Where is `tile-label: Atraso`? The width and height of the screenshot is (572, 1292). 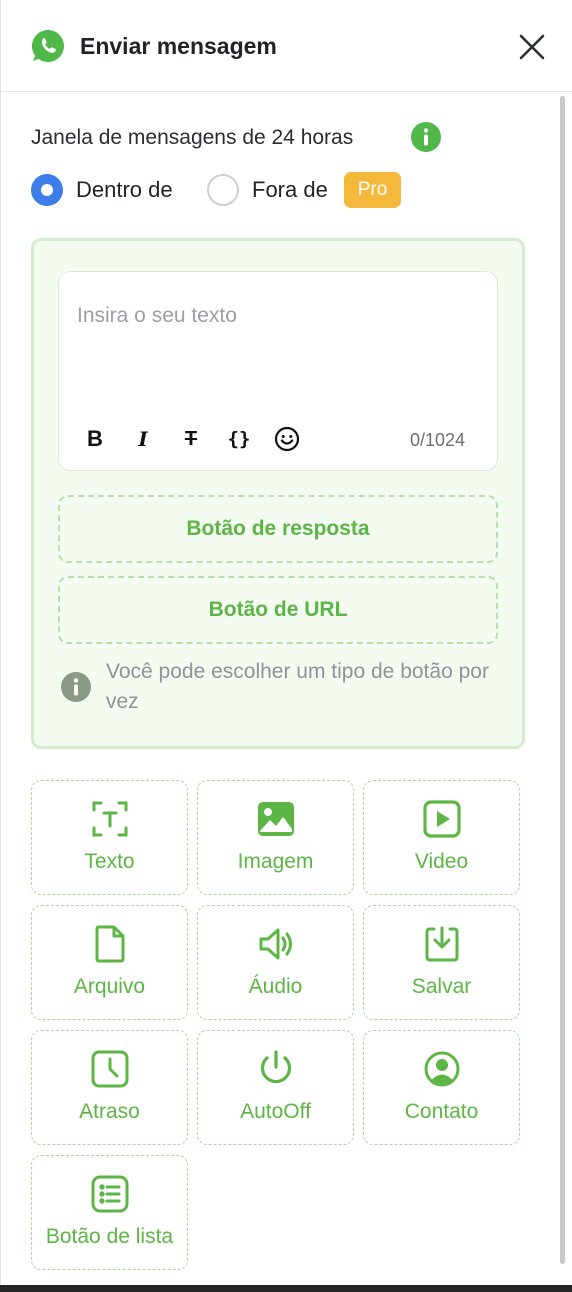 tile-label: Atraso is located at coordinates (109, 1111).